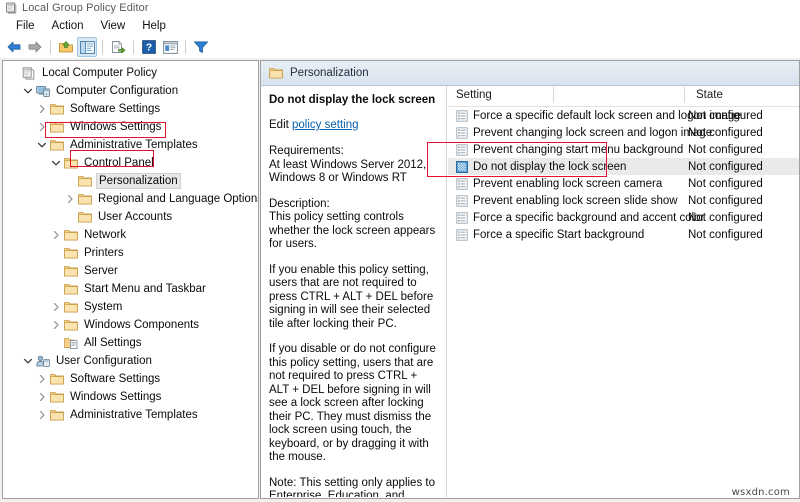  Describe the element at coordinates (325, 125) in the screenshot. I see `edit-policy-setting-link: policy setting` at that location.